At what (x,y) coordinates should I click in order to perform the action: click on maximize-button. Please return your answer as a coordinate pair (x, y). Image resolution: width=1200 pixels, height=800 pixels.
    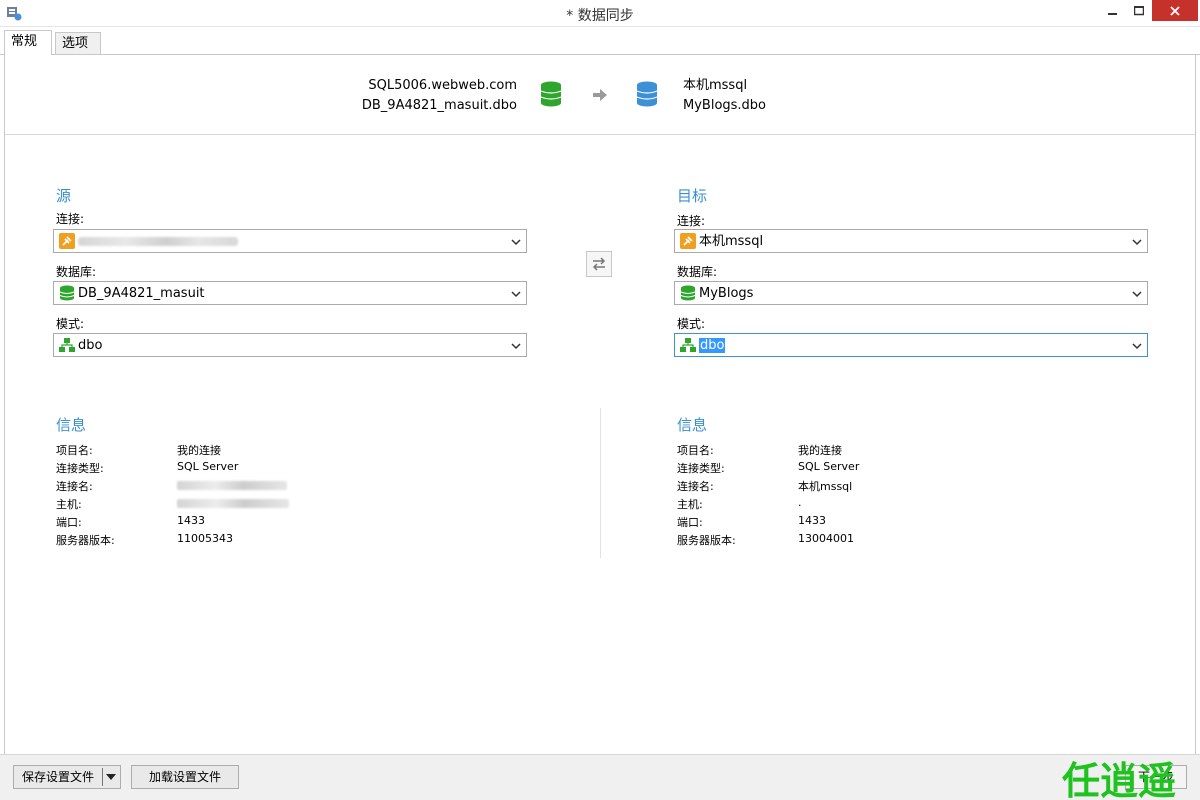
    Looking at the image, I should click on (1139, 11).